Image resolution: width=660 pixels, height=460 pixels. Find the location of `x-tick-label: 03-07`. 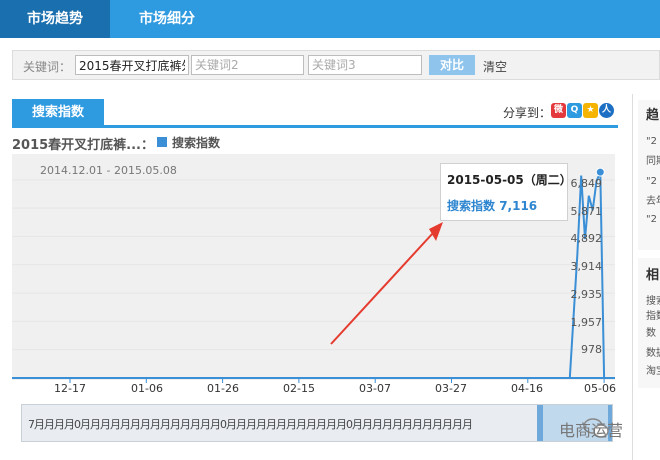

x-tick-label: 03-07 is located at coordinates (375, 388).